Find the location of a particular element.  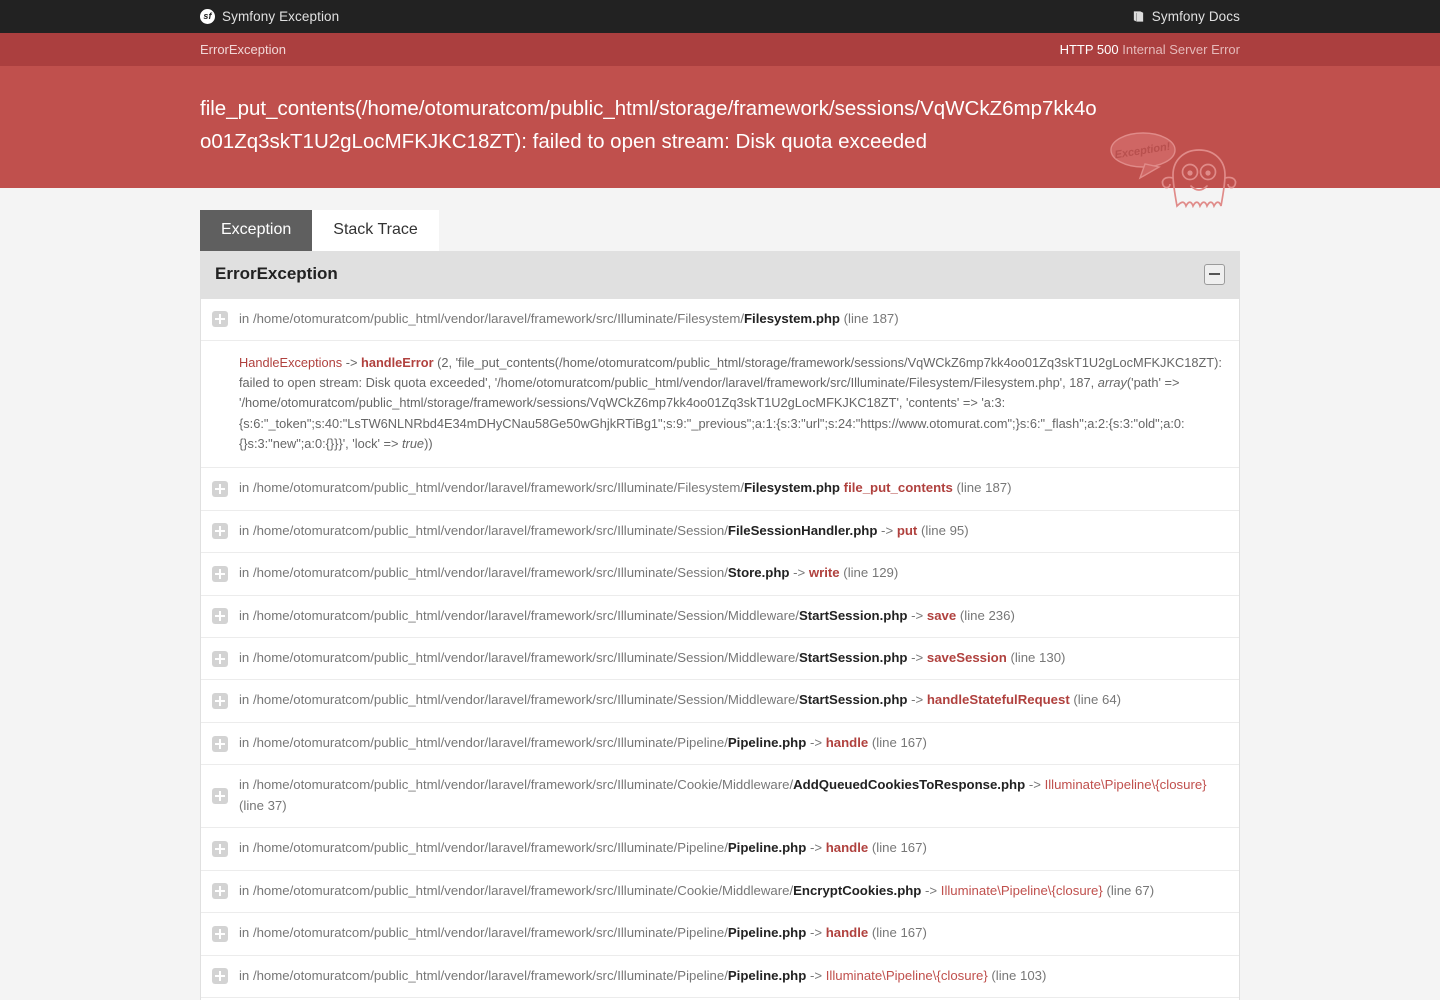

trace-function-name: handleStatefulRequest is located at coordinates (998, 700).